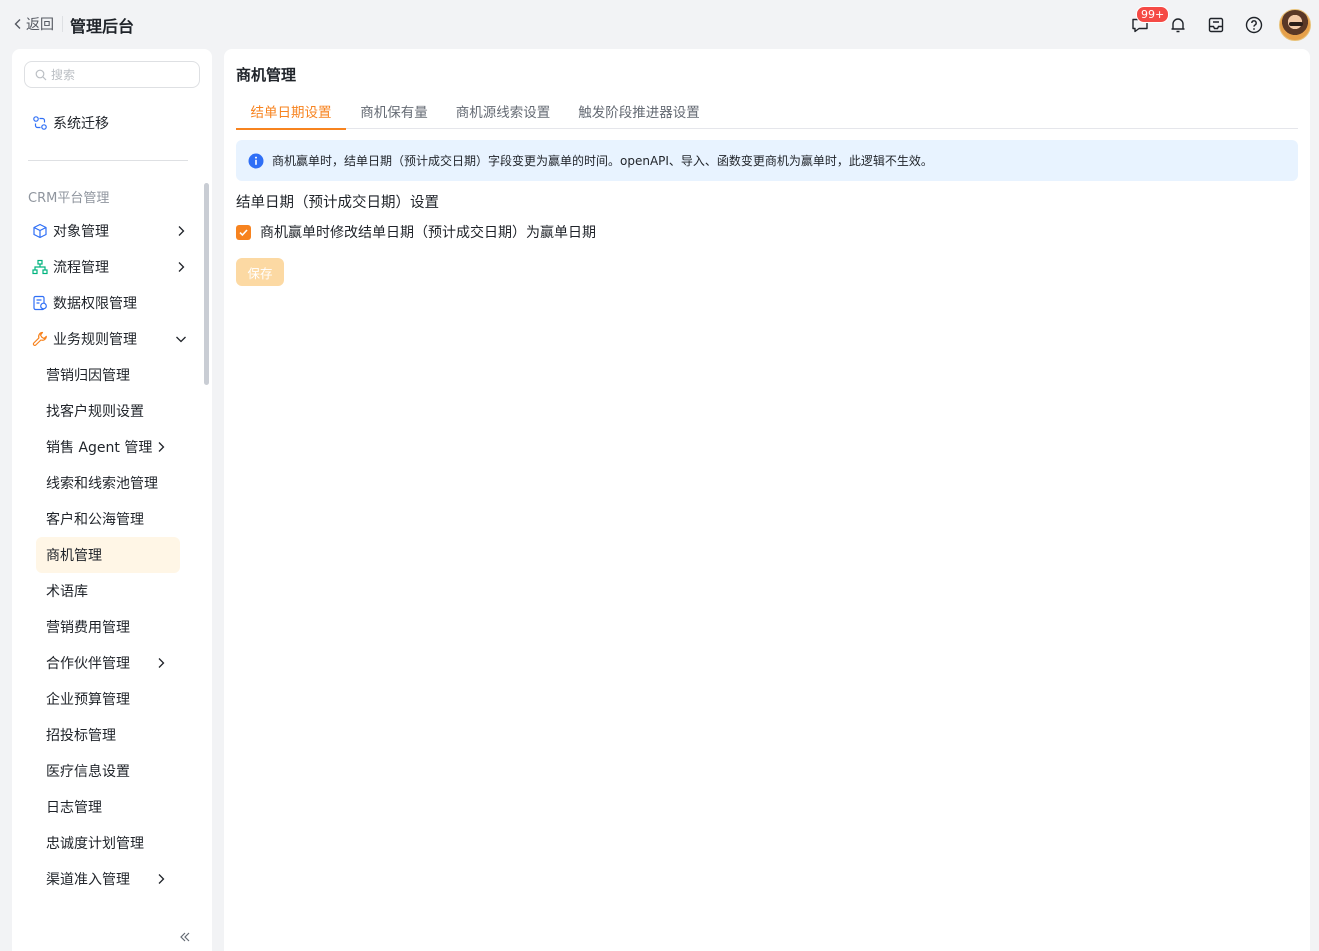 The height and width of the screenshot is (951, 1319). What do you see at coordinates (95, 844) in the screenshot?
I see `sidebar-item-label: 忠诚度计划管理` at bounding box center [95, 844].